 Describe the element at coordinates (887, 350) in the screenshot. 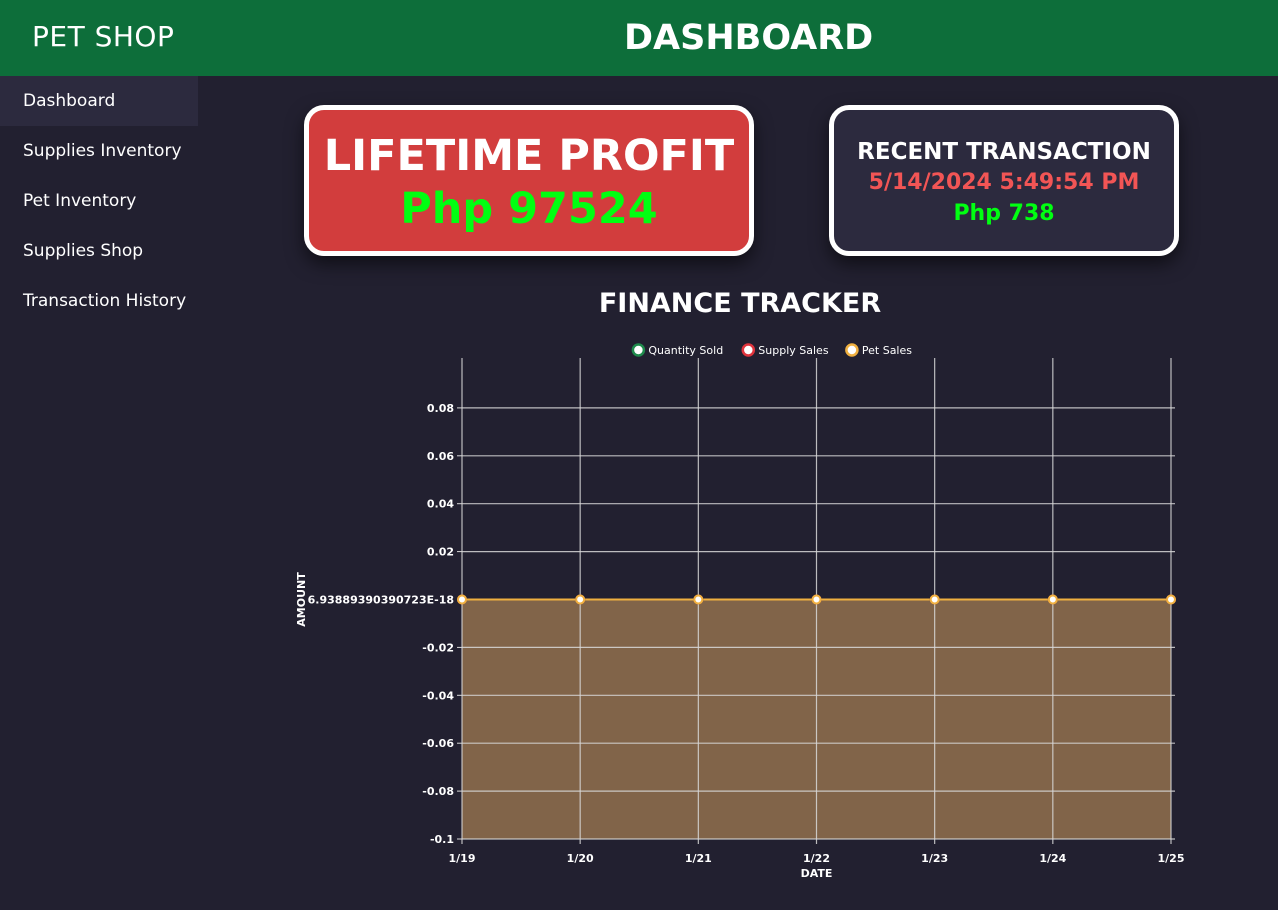

I see `legend-label: Pet Sales` at that location.